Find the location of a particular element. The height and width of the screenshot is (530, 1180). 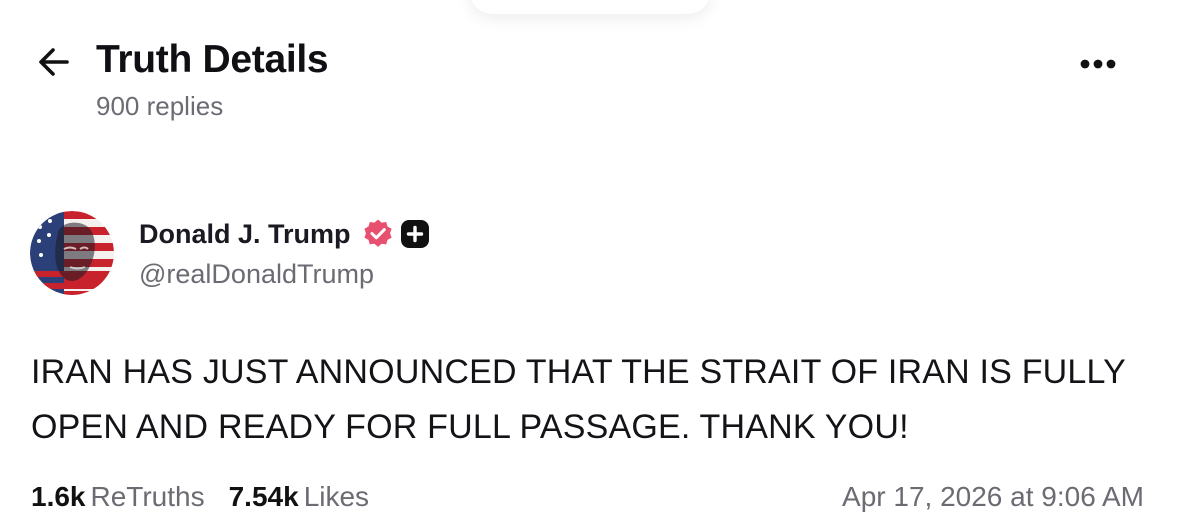

retruths-label: ReTruths is located at coordinates (147, 496).